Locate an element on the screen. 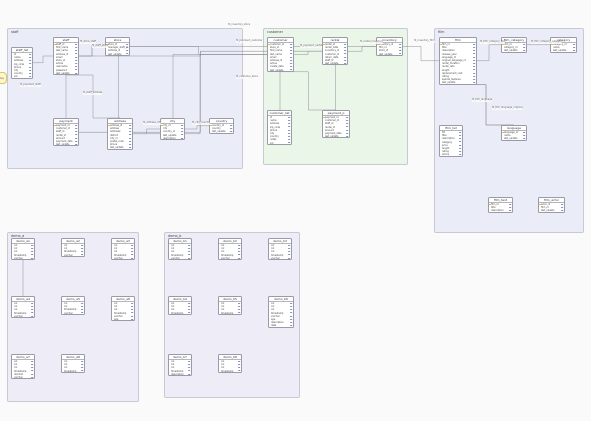 The height and width of the screenshot is (421, 591). relationship-label: fk_customer_store is located at coordinates (247, 77).